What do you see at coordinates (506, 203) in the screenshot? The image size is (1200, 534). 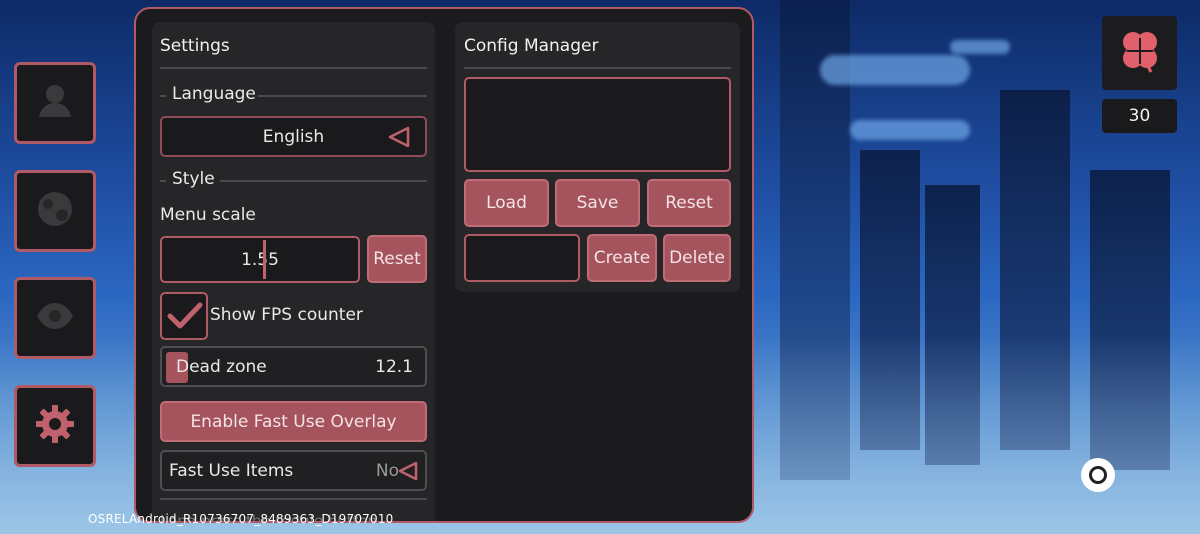 I see `load-button: Load` at bounding box center [506, 203].